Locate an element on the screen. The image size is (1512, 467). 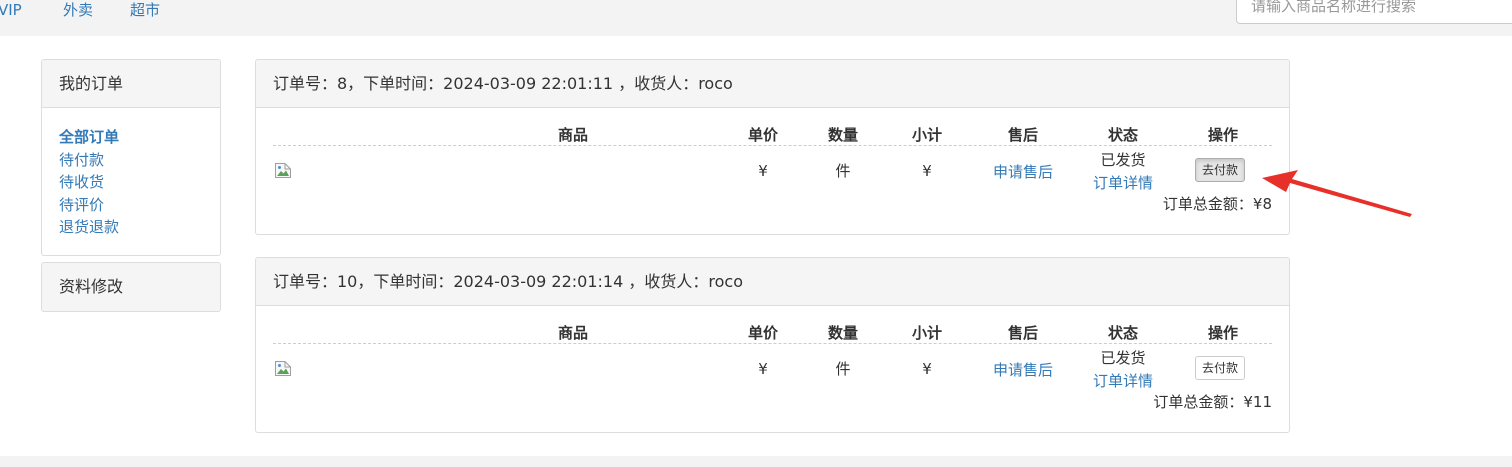
order-total: 订单总金额：¥11 is located at coordinates (1212, 402).